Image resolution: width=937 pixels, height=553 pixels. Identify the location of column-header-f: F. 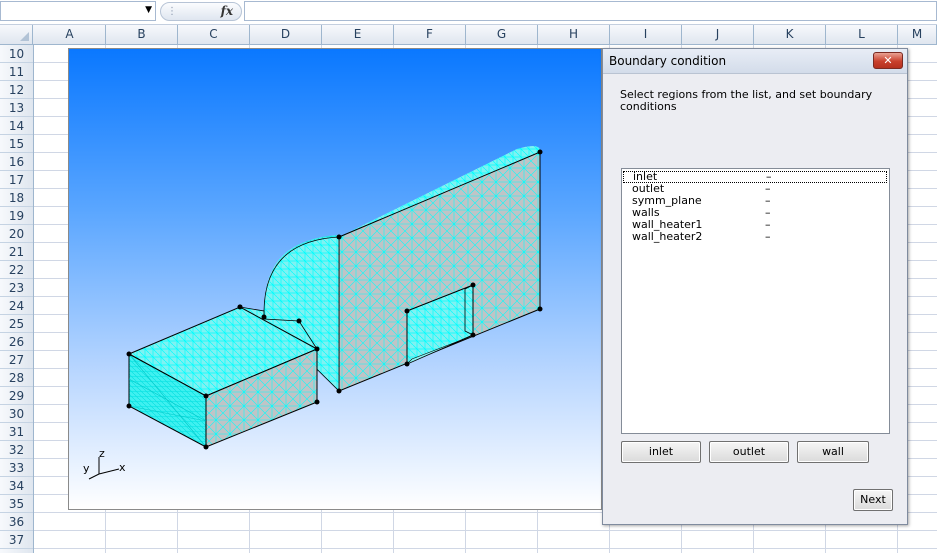
(430, 34).